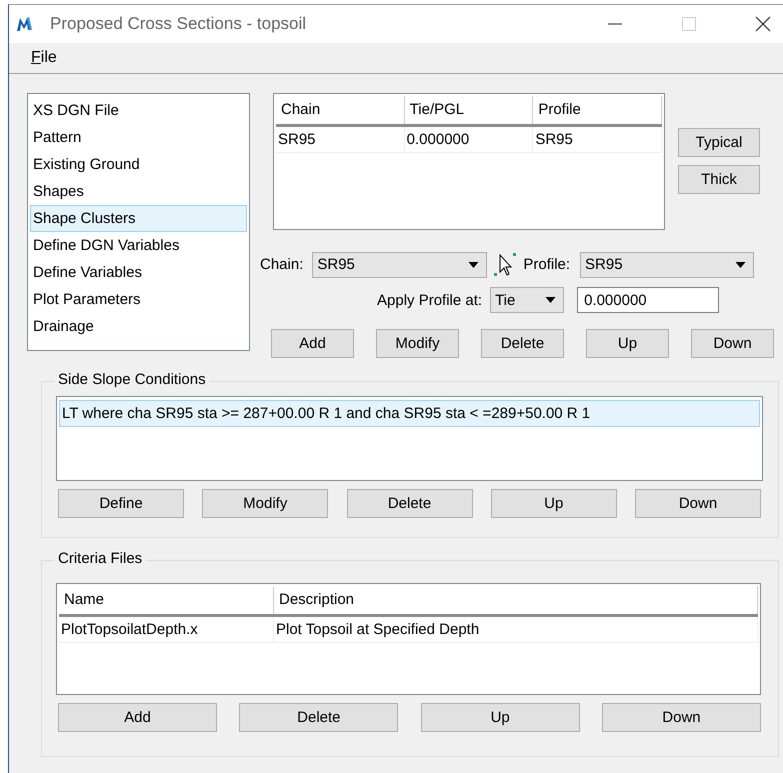 This screenshot has width=783, height=773. What do you see at coordinates (597, 110) in the screenshot?
I see `column-header: Profile` at bounding box center [597, 110].